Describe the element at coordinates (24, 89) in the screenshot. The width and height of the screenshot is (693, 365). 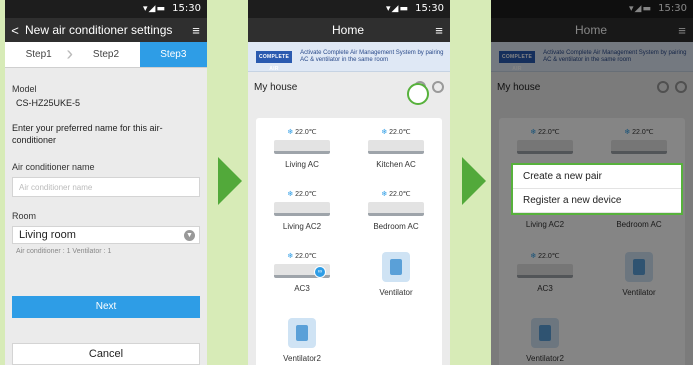
I see `model-label: Model` at that location.